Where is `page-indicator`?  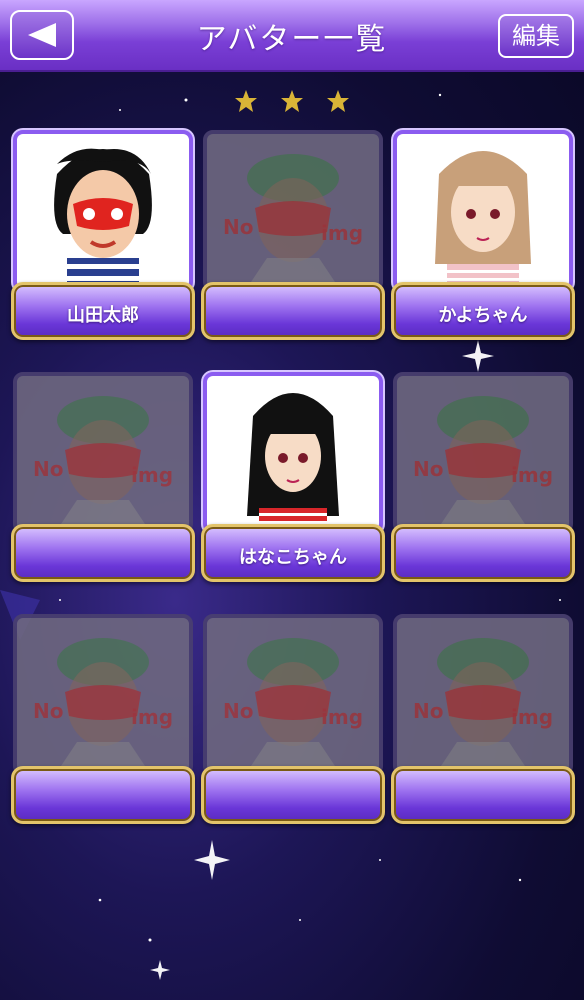
page-indicator is located at coordinates (292, 103).